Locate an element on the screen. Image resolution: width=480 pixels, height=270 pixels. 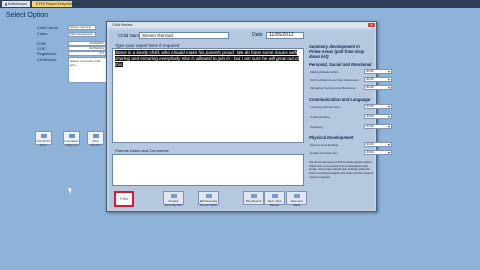
tab-label: EYFS Report Entry/Amend is located at coordinates (57, 4).